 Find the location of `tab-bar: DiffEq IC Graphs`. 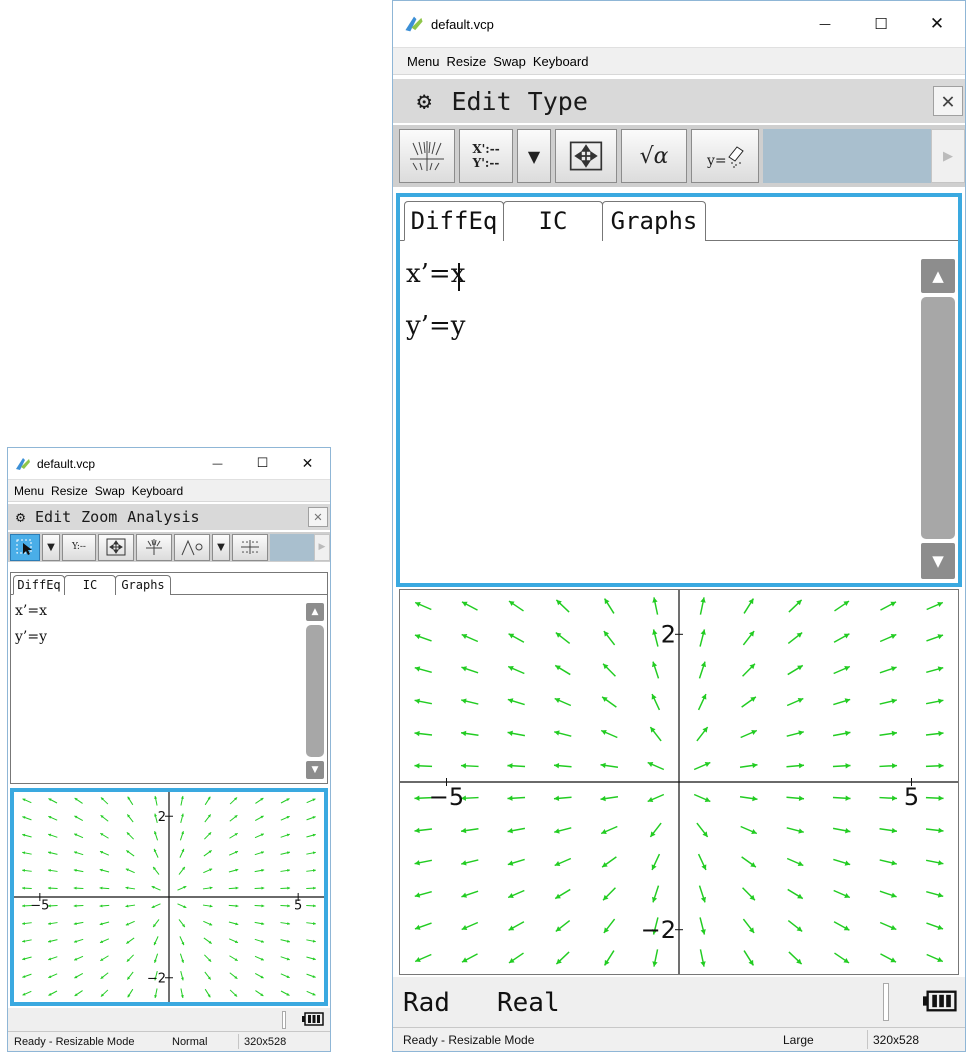

tab-bar: DiffEq IC Graphs is located at coordinates (169, 584).